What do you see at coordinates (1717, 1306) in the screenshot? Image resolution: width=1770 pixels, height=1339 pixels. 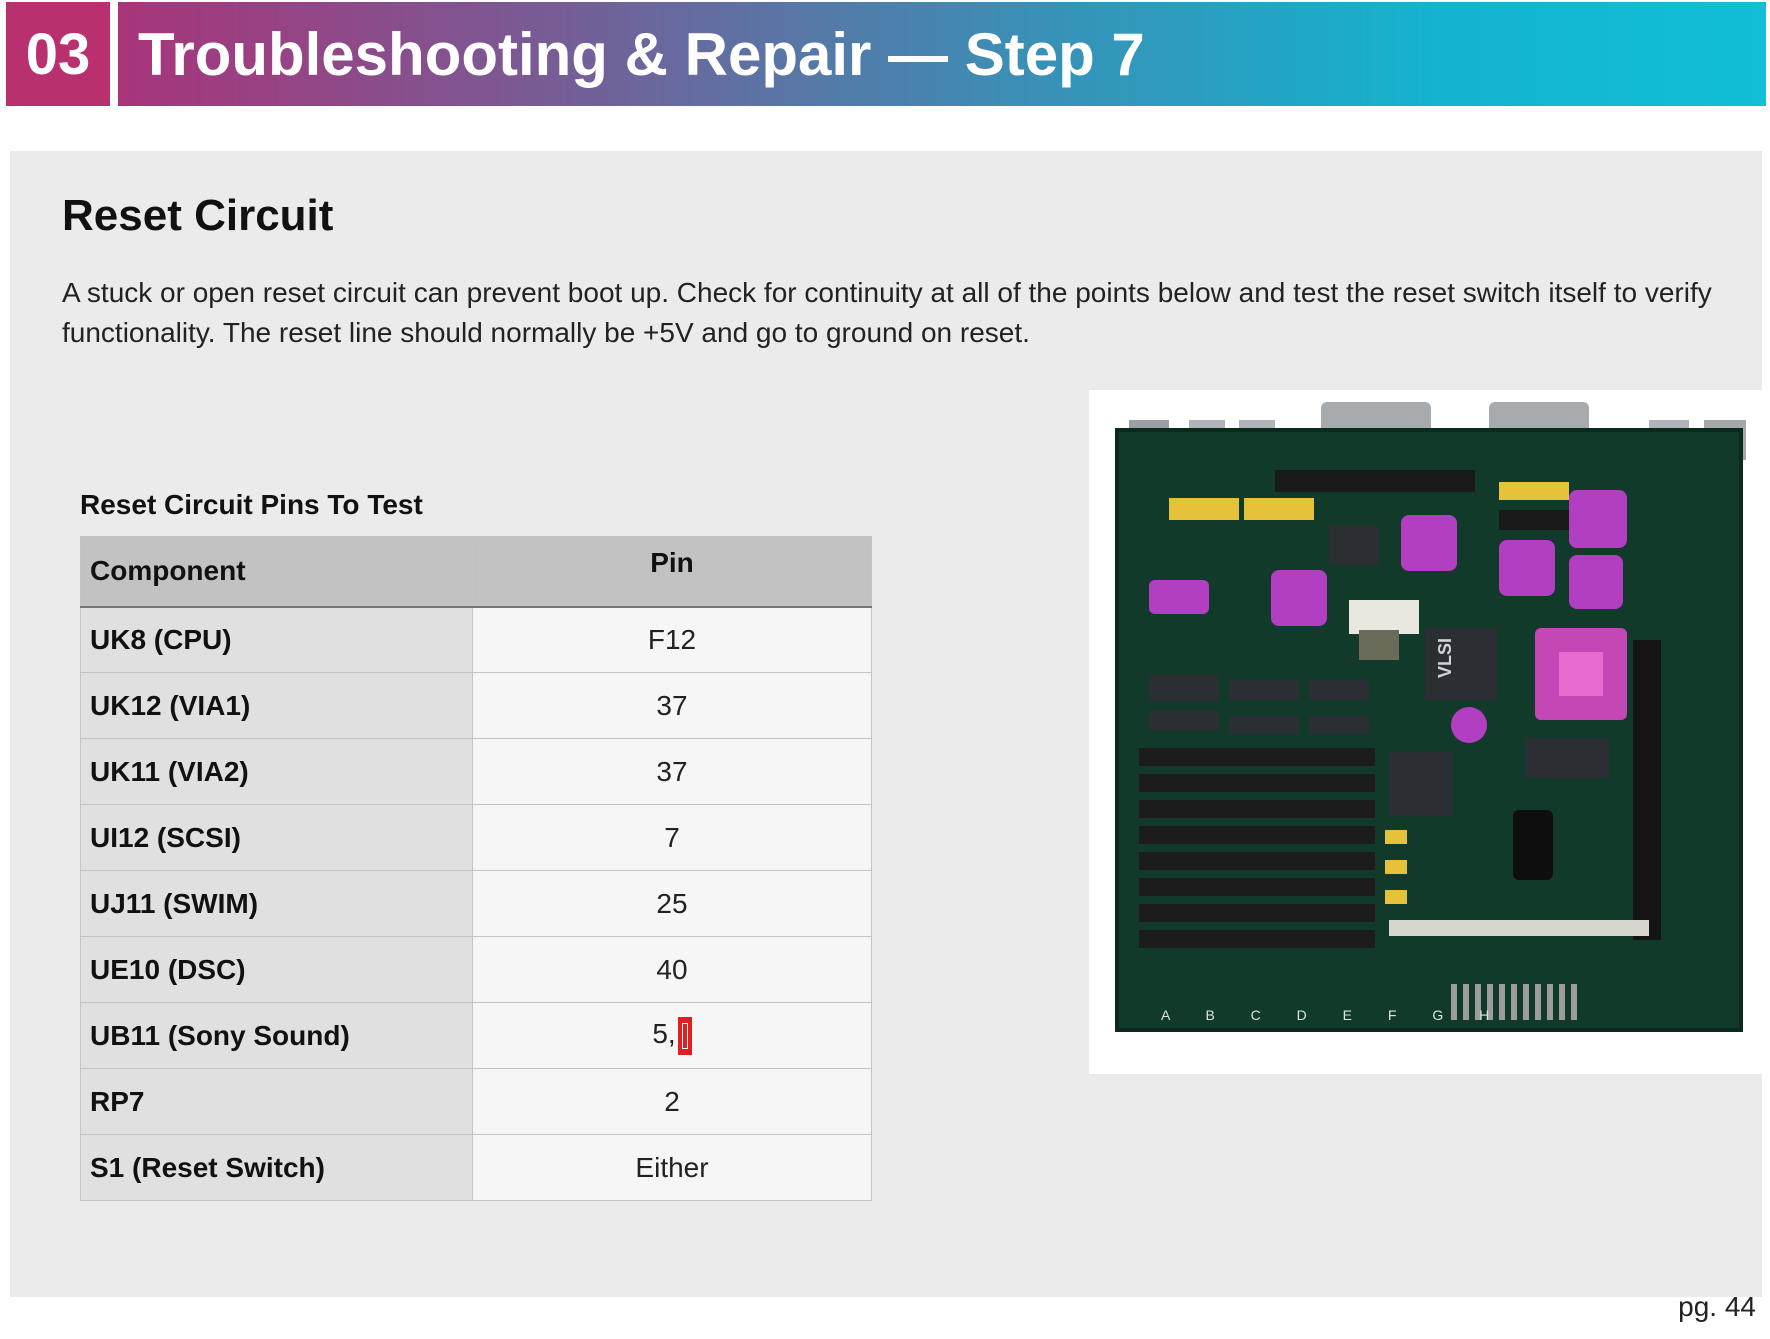 I see `page-number: pg. 44` at bounding box center [1717, 1306].